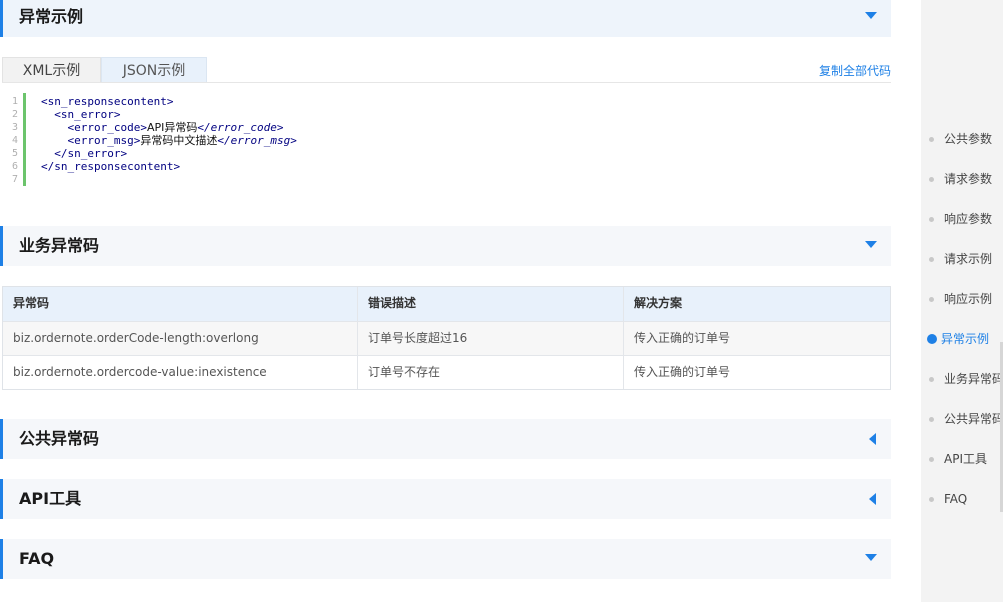 This screenshot has width=1003, height=602. Describe the element at coordinates (15, 114) in the screenshot. I see `line-number: 2` at that location.